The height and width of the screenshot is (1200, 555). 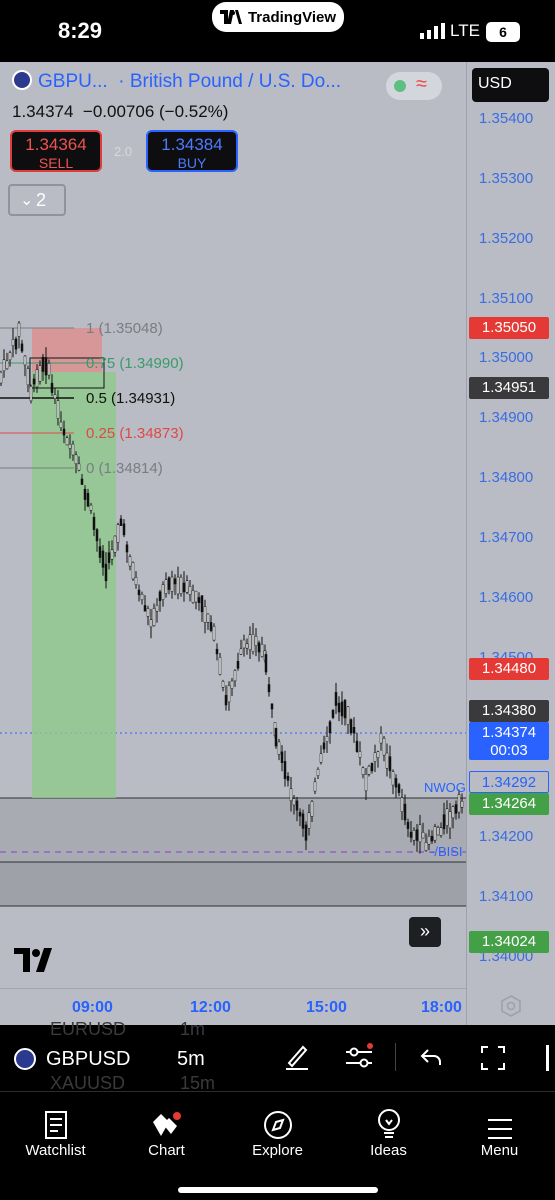 What do you see at coordinates (297, 1057) in the screenshot?
I see `drawing-tools-icon` at bounding box center [297, 1057].